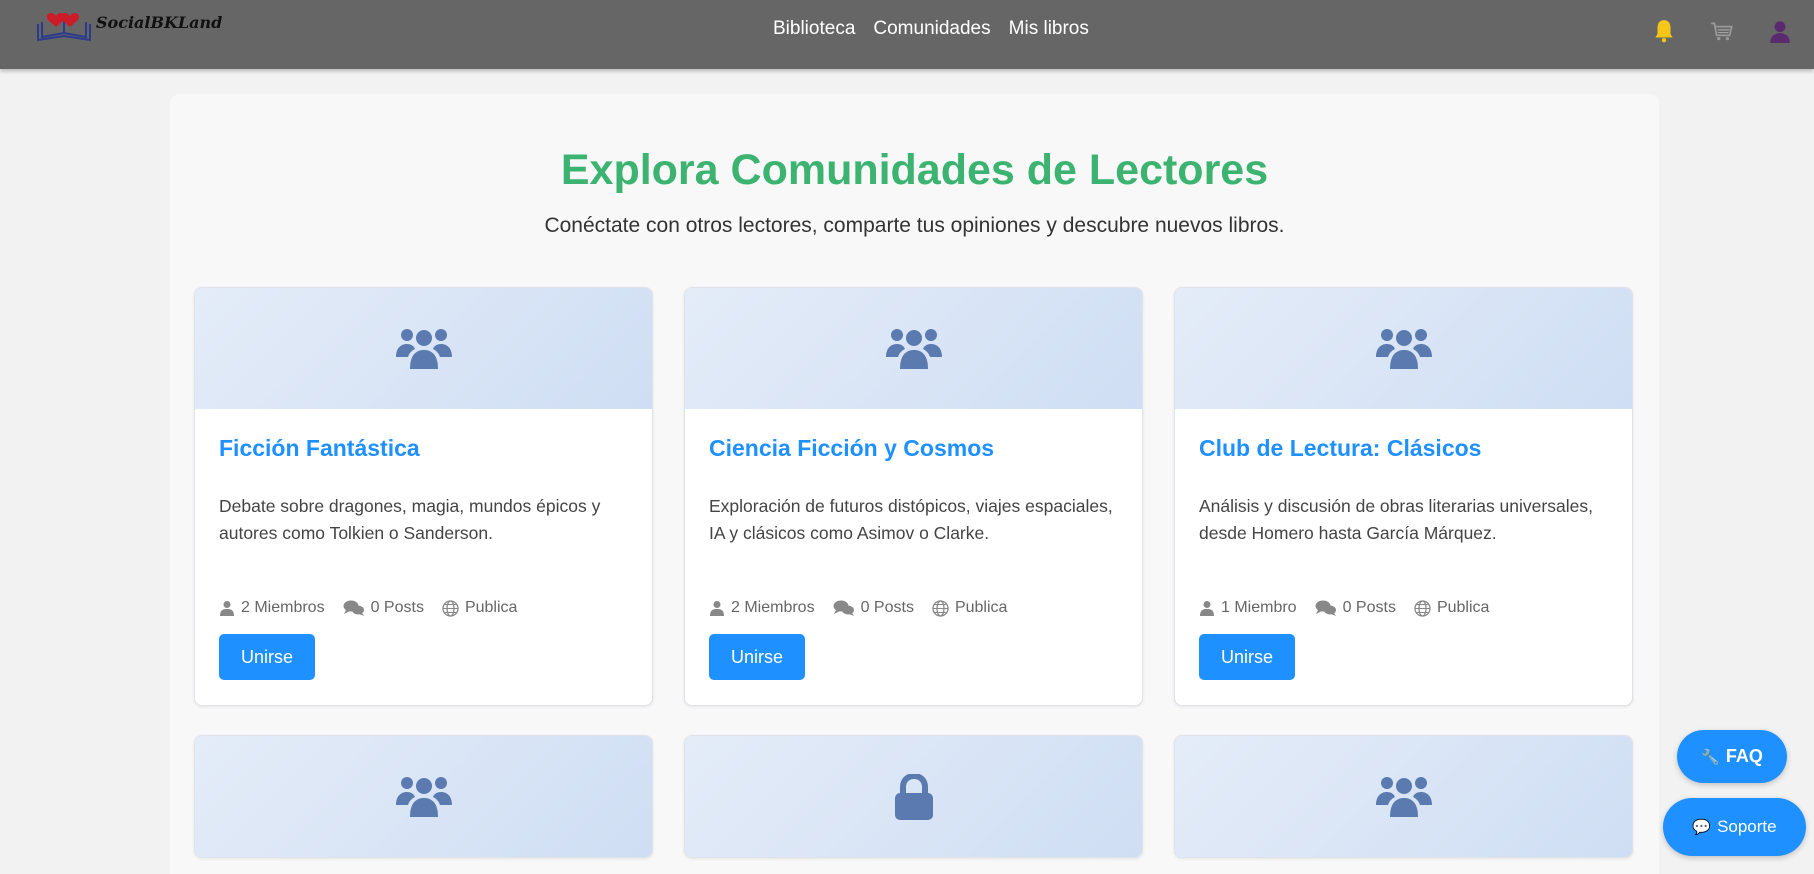  I want to click on page-title: Explora Comunidades de Lectores, so click(914, 170).